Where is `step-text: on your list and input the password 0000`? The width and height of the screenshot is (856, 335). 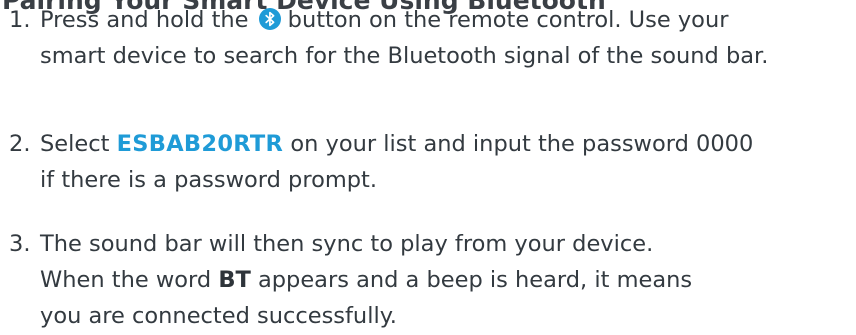 step-text: on your list and input the password 0000 is located at coordinates (522, 144).